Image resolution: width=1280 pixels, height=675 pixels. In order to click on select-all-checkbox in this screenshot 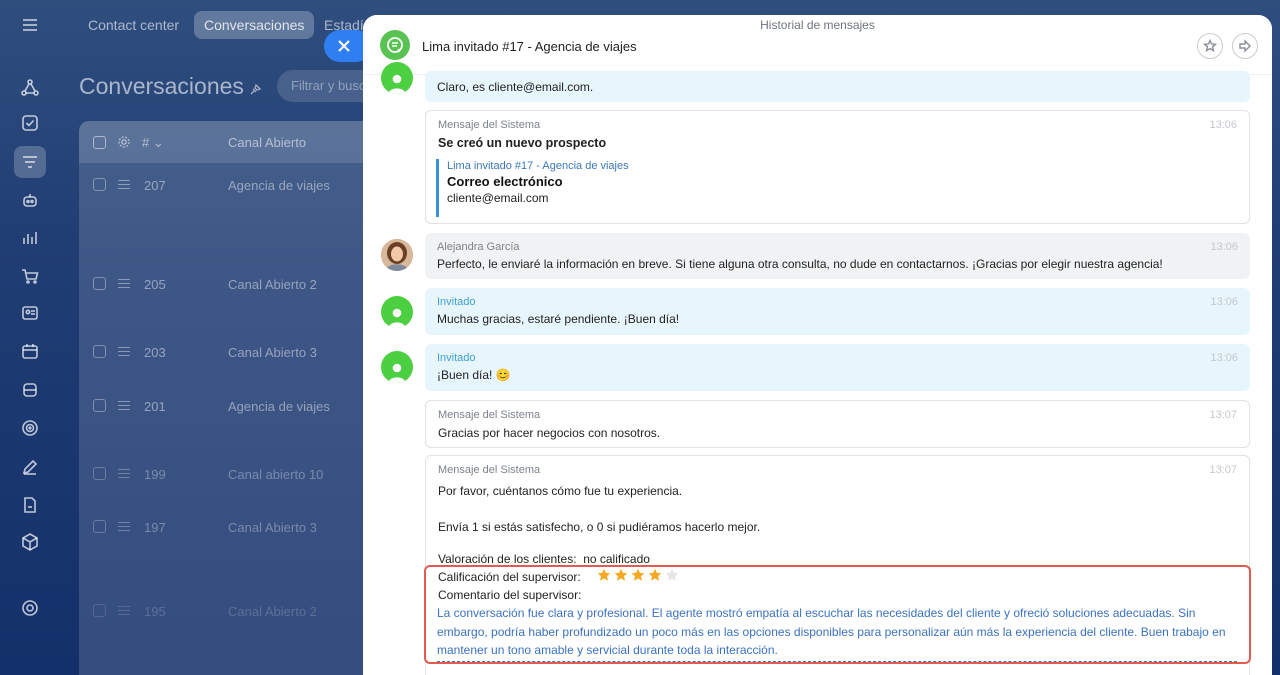, I will do `click(99, 142)`.